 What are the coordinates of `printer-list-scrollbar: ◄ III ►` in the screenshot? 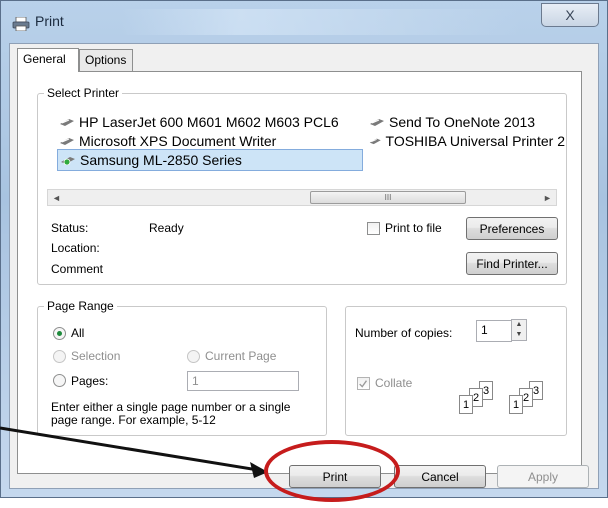 It's located at (302, 197).